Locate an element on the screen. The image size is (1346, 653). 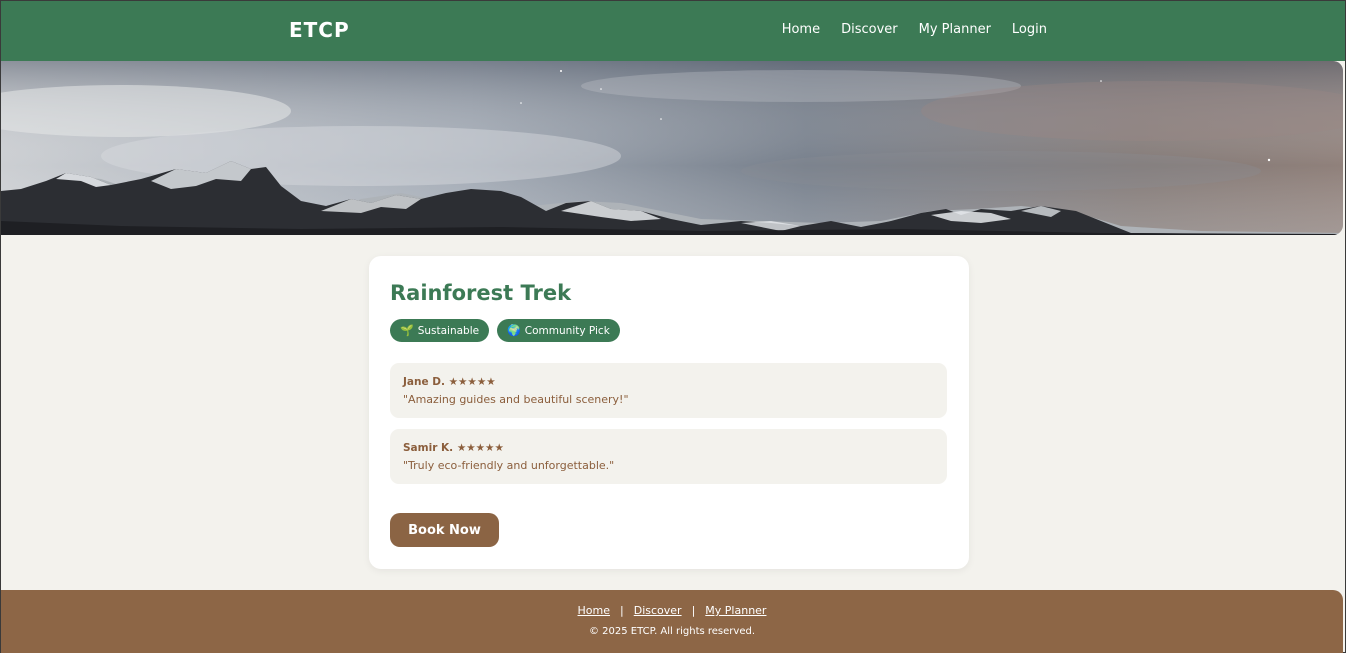
review-author: Jane D. is located at coordinates (424, 382).